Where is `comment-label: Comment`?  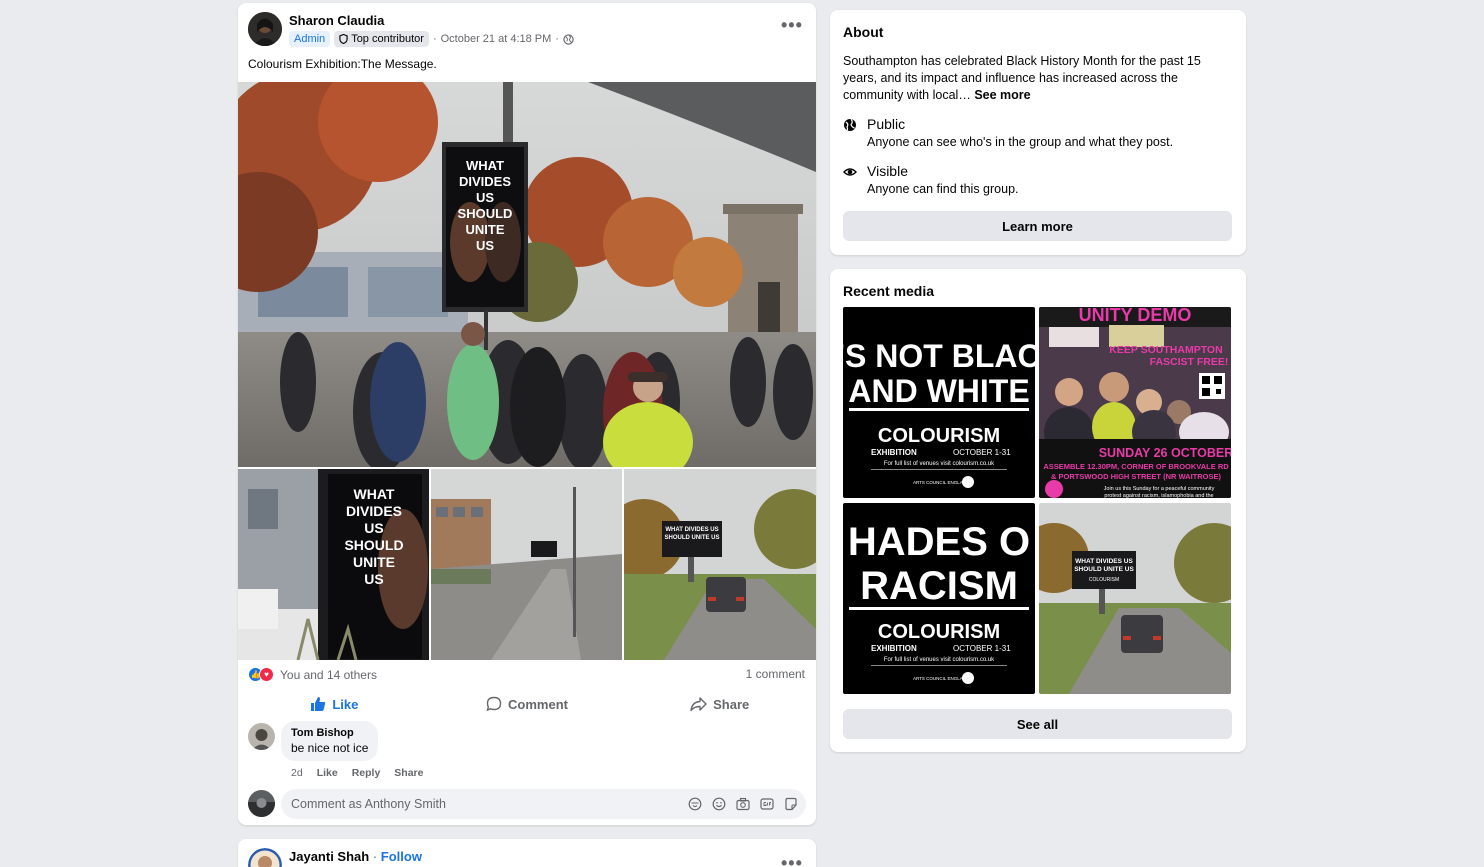 comment-label: Comment is located at coordinates (538, 704).